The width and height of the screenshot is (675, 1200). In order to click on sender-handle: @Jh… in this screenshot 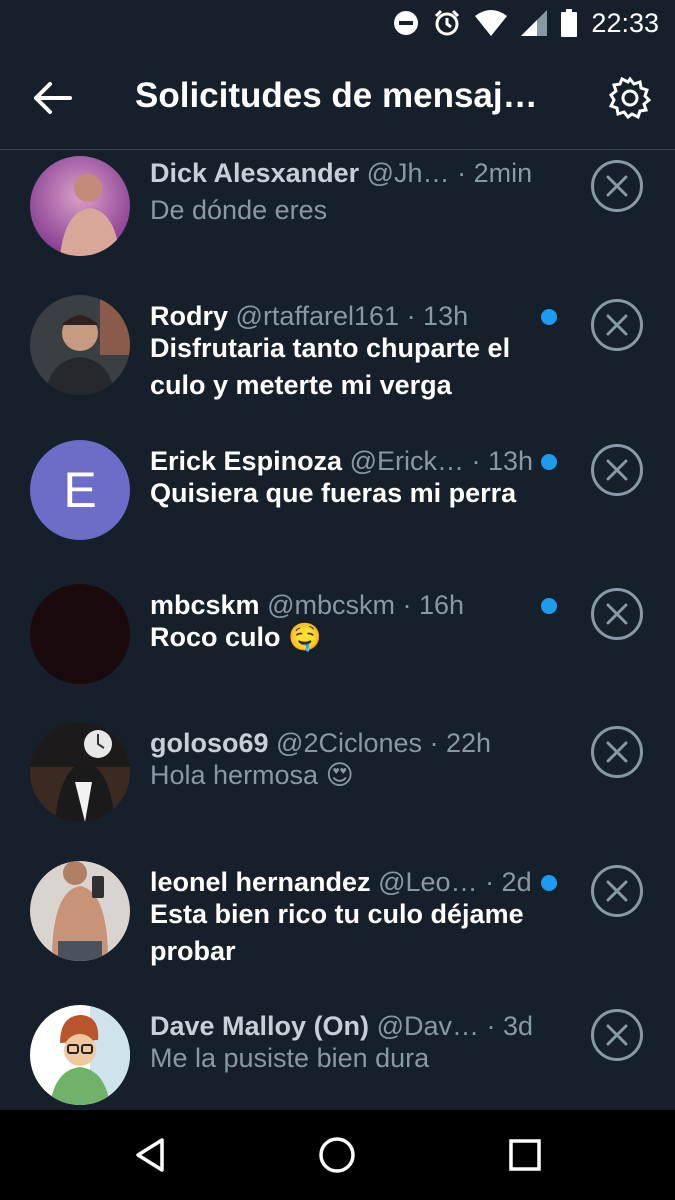, I will do `click(408, 173)`.